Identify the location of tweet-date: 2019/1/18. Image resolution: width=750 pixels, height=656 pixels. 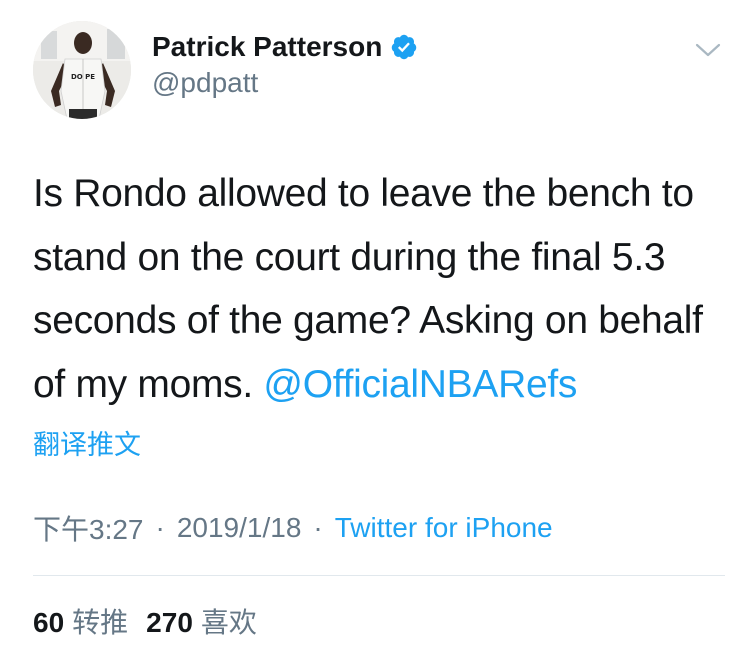
(239, 527).